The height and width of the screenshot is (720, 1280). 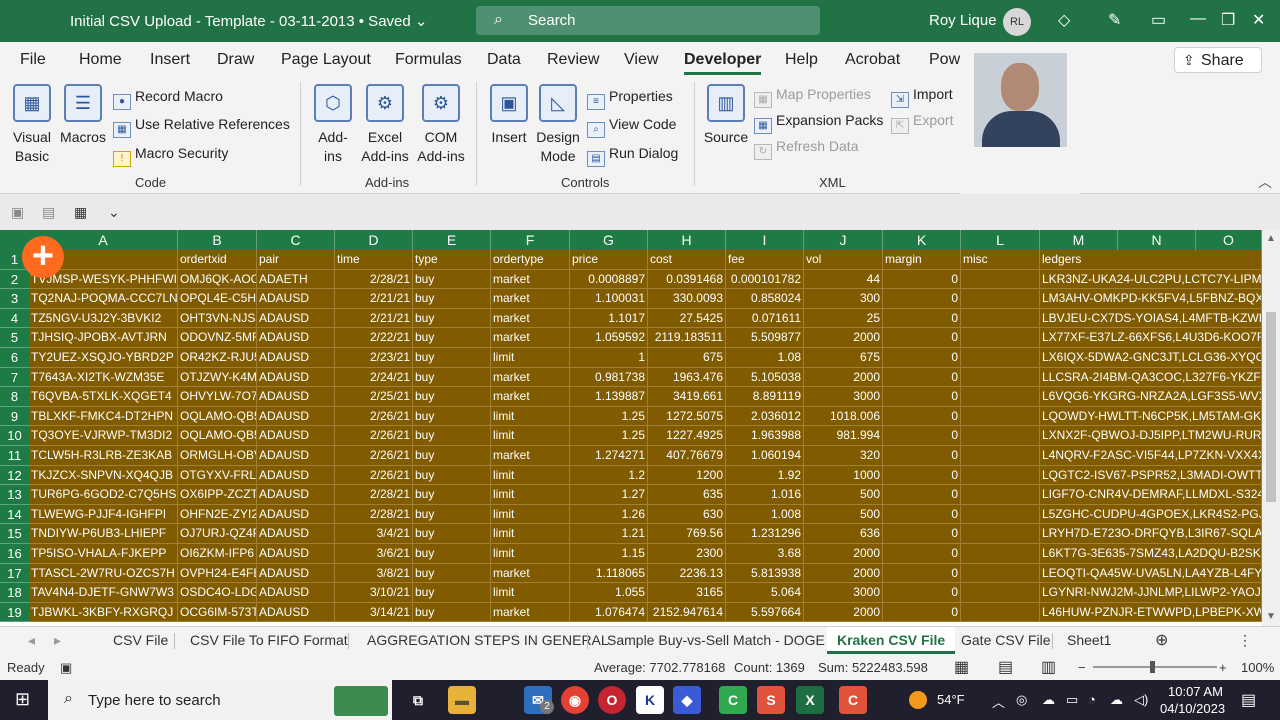 I want to click on table-cell: LXNX2F-QBWOJ-DJ5IPP,LTM2WU-RURM, so click(x=1151, y=436).